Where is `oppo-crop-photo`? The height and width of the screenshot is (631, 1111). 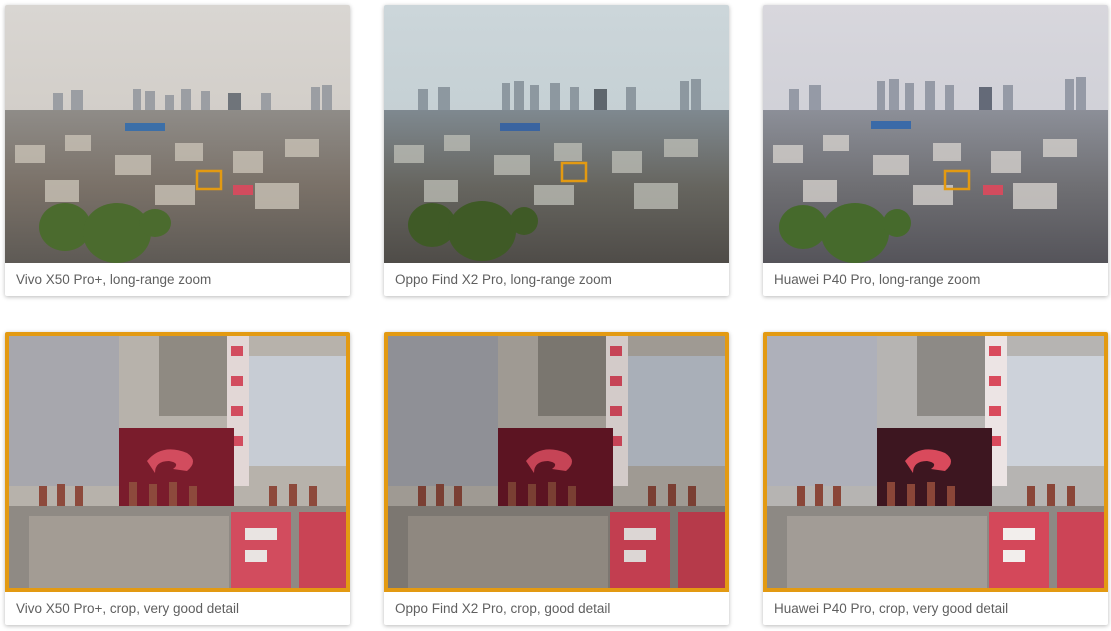 oppo-crop-photo is located at coordinates (556, 462).